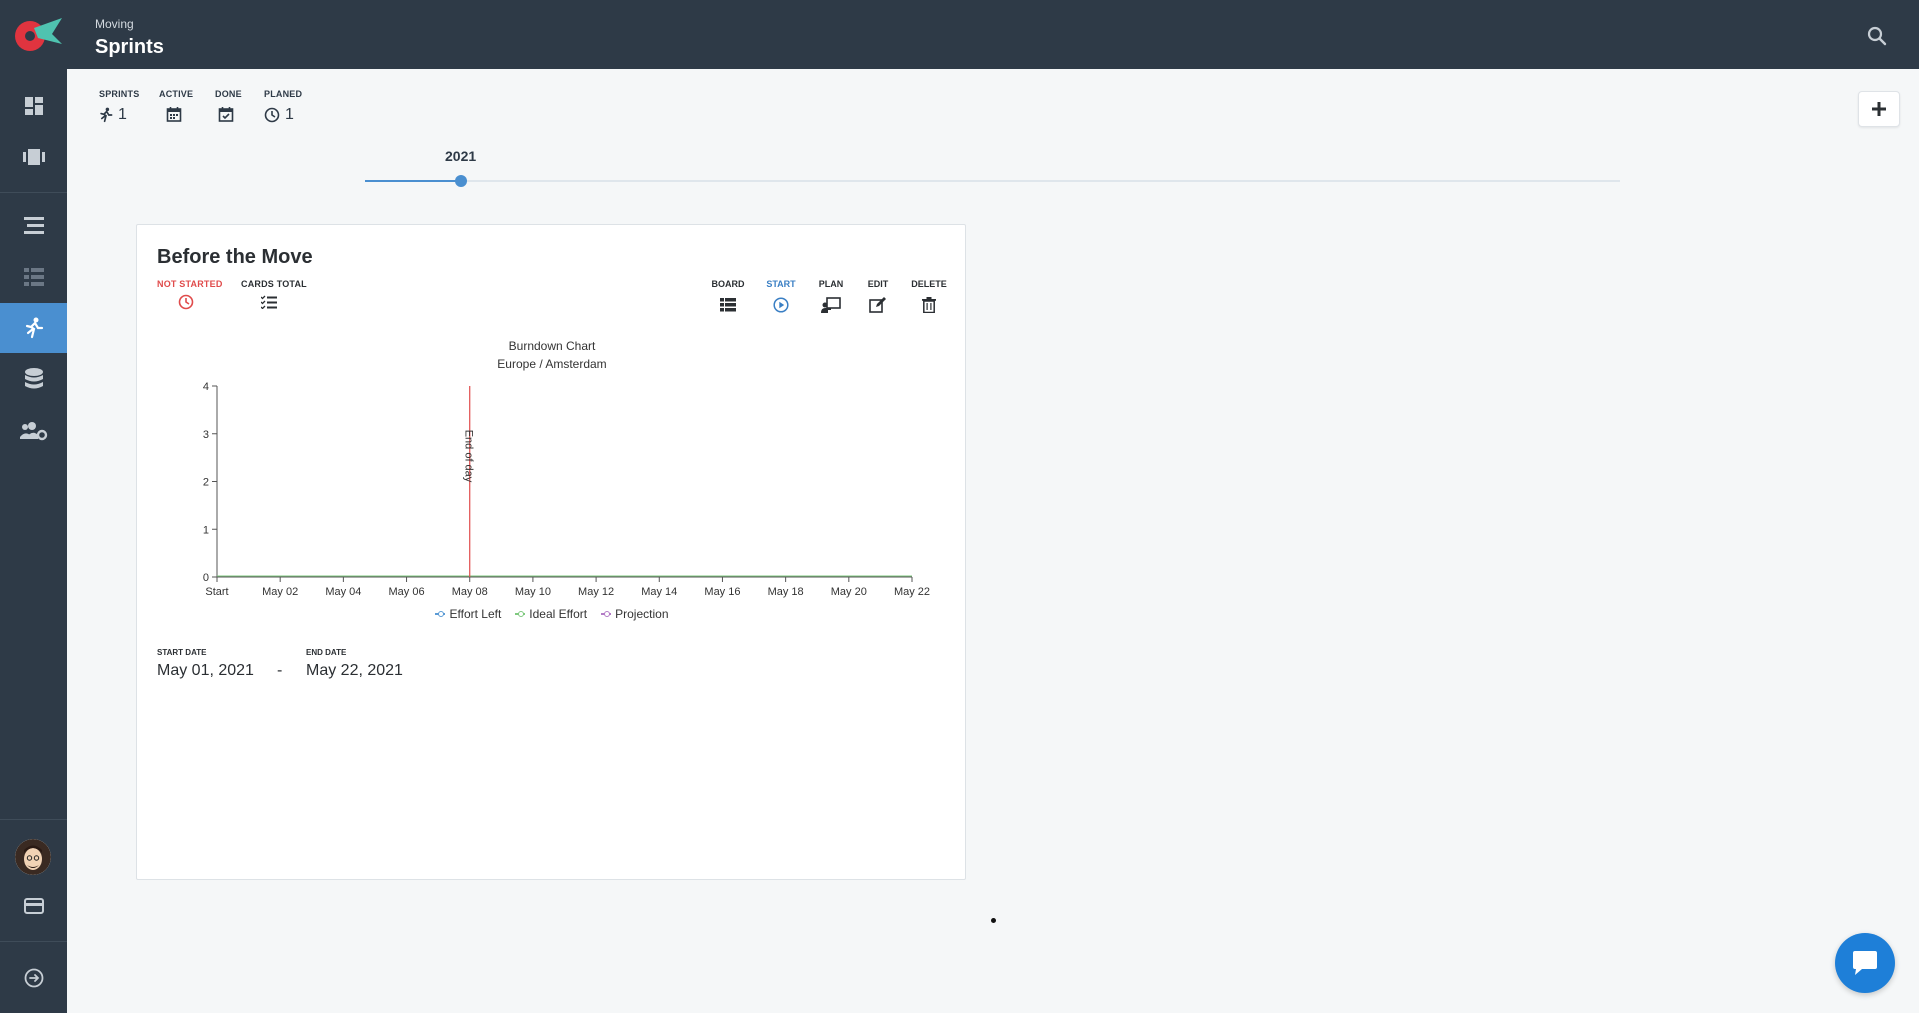 This screenshot has width=1919, height=1013. Describe the element at coordinates (642, 614) in the screenshot. I see `legend-label: Projection` at that location.